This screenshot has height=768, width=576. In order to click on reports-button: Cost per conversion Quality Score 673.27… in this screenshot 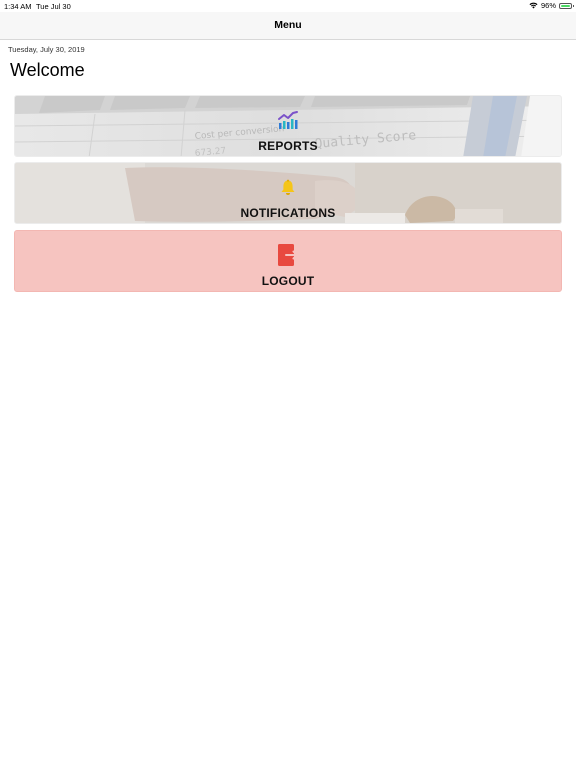, I will do `click(288, 126)`.